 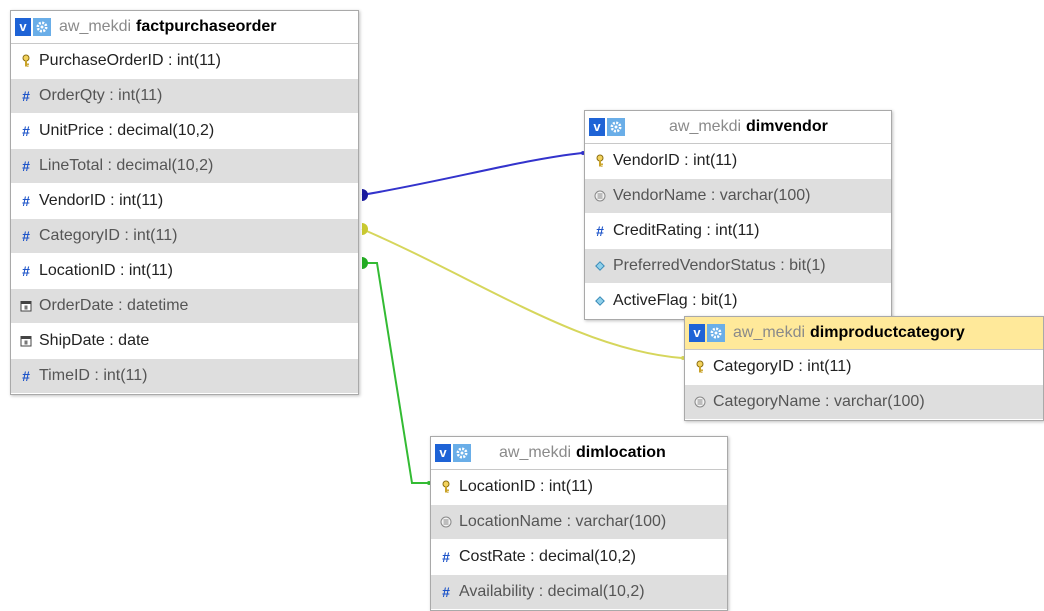 What do you see at coordinates (497, 591) in the screenshot?
I see `column-name: Availability` at bounding box center [497, 591].